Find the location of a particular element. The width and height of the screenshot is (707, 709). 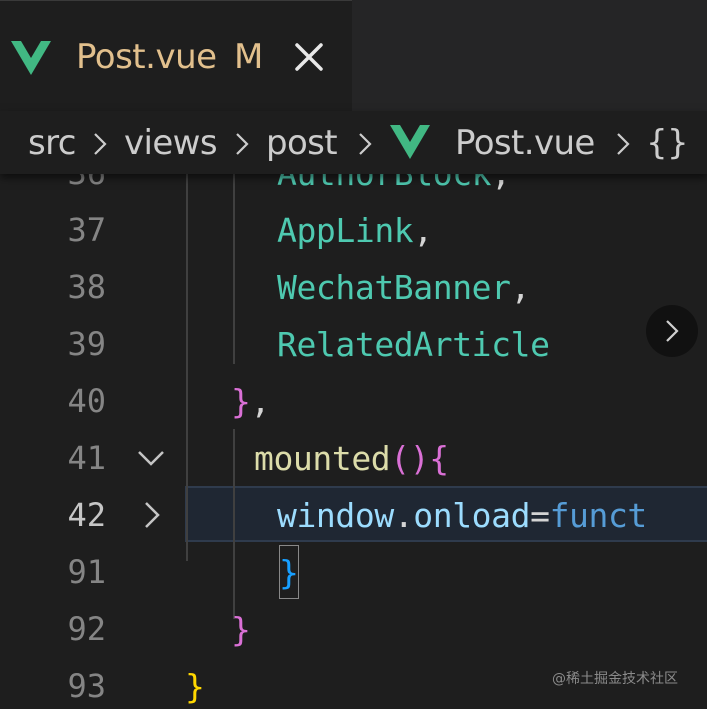

modified-badge: M is located at coordinates (249, 57).